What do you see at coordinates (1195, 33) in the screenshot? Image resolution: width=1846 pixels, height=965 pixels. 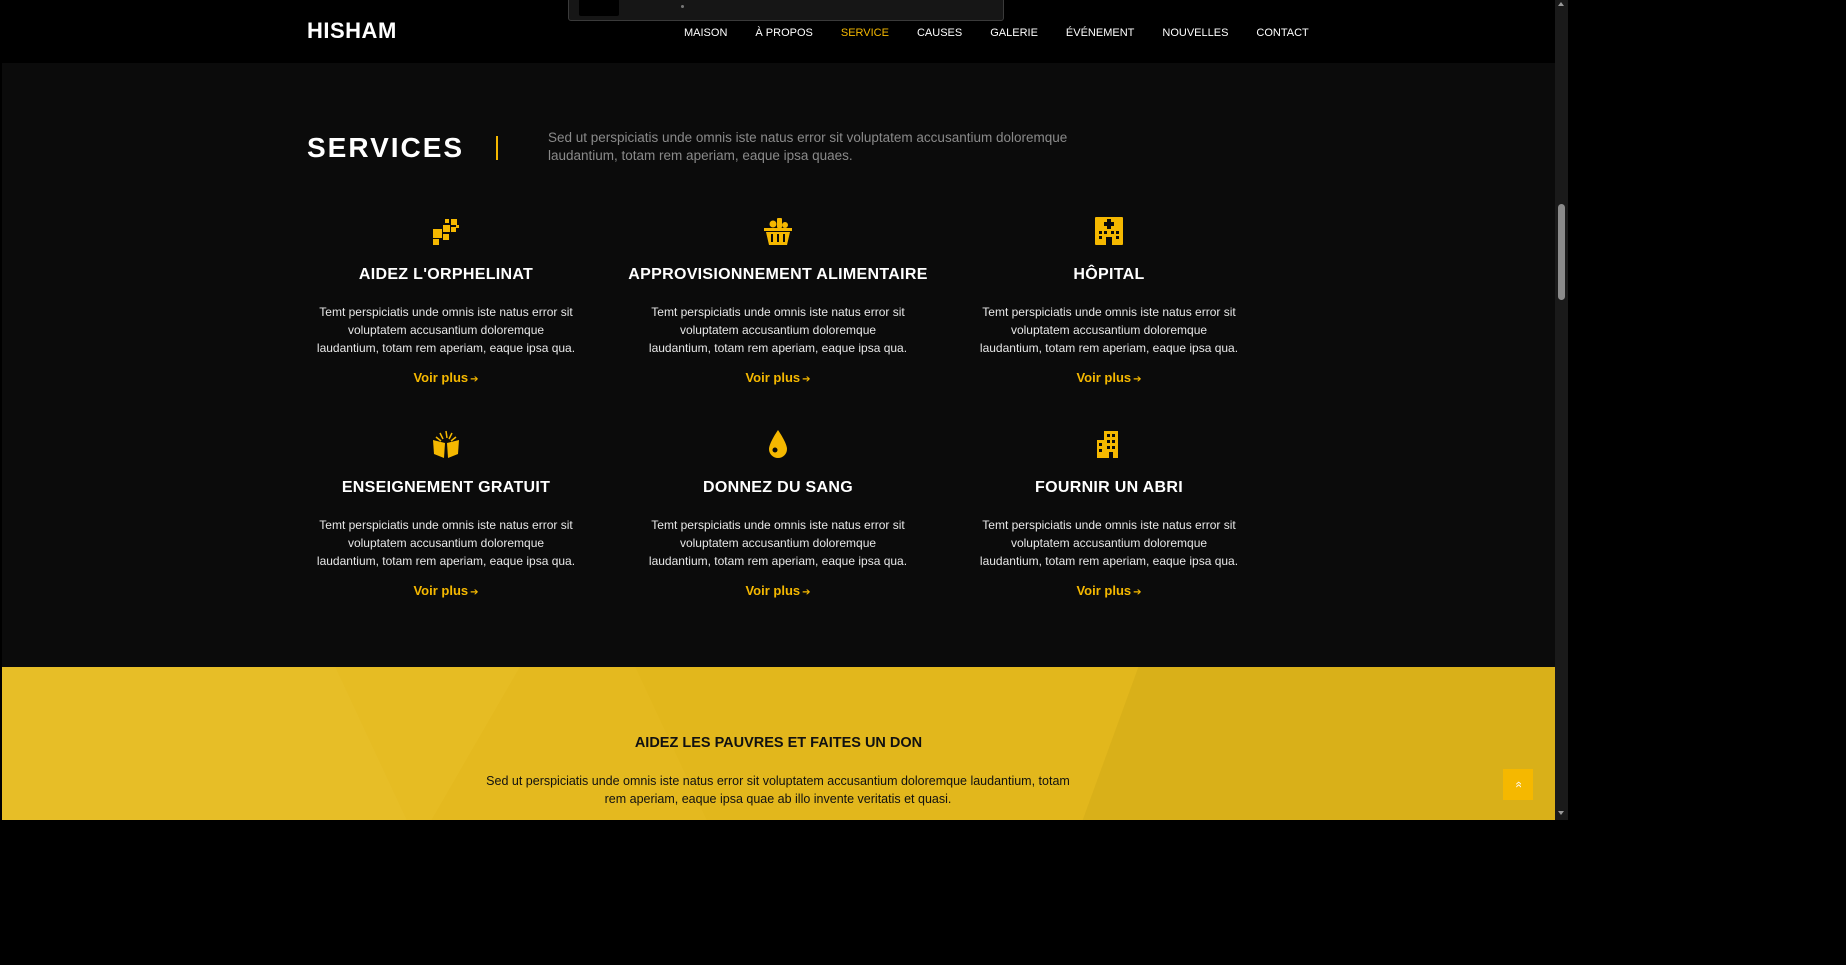 I see `nav-item-nouvelles: NOUVELLES` at bounding box center [1195, 33].